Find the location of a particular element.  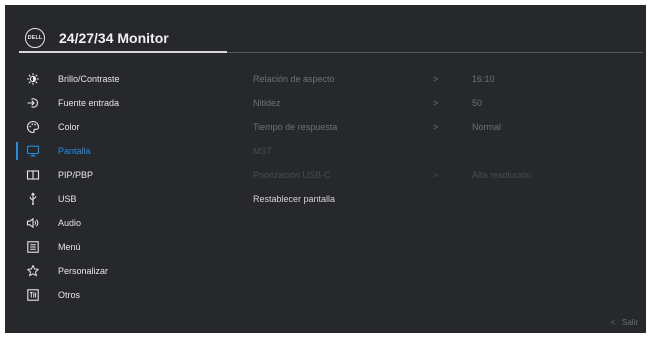

menu-item-label: Personalizar is located at coordinates (83, 271).